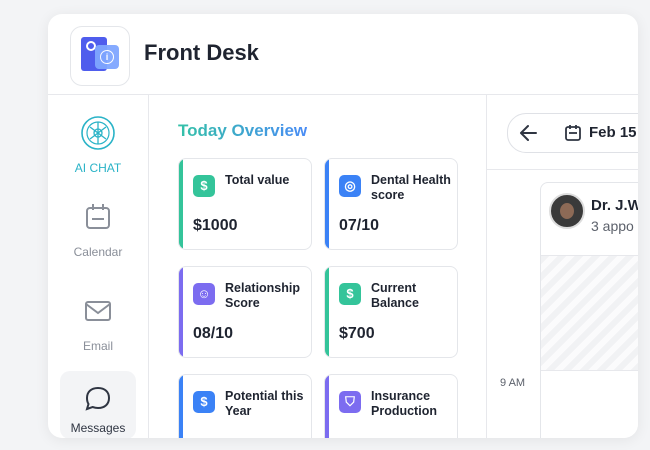  I want to click on ai-knot-icon, so click(98, 133).